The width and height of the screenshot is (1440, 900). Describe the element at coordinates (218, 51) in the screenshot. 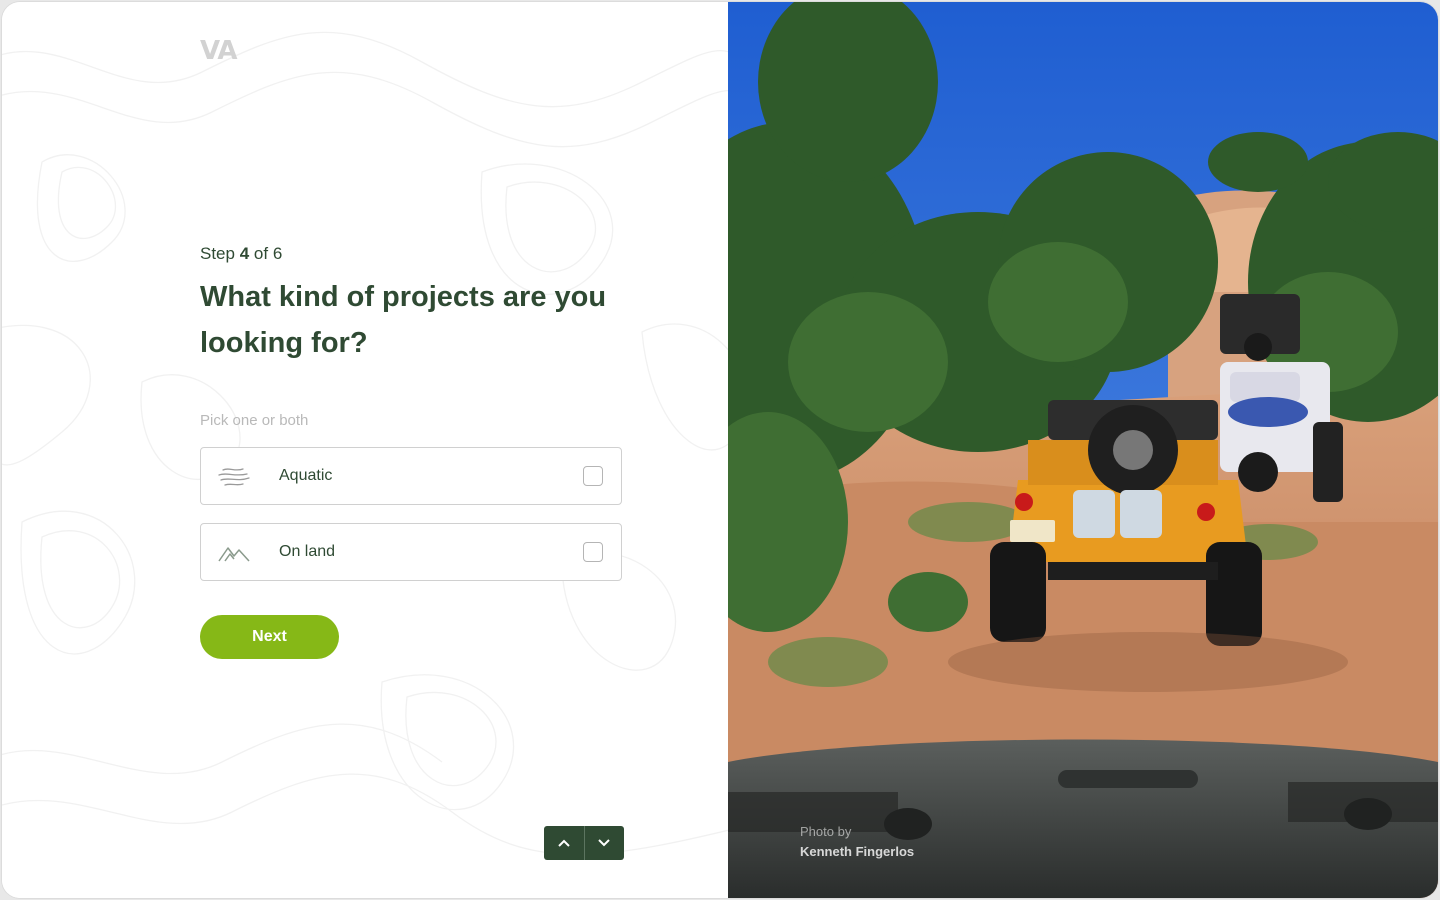

I see `brand-logo: VA` at that location.